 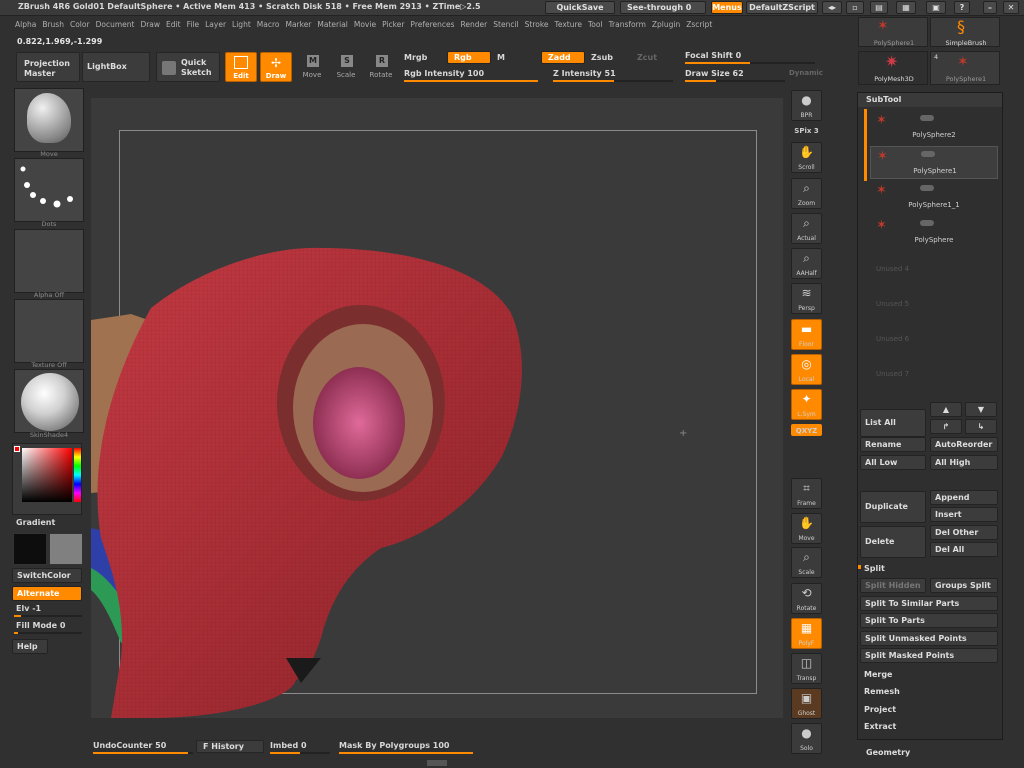 What do you see at coordinates (934, 197) in the screenshot?
I see `subtool-item: ✶ PolySphere1_1` at bounding box center [934, 197].